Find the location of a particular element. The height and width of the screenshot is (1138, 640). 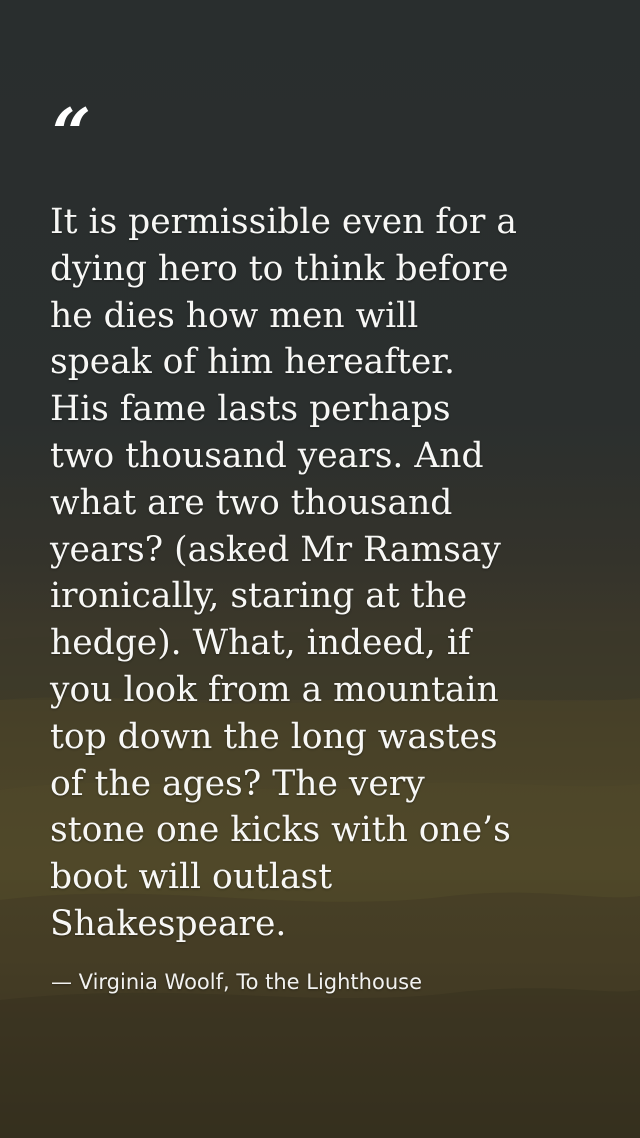

quote-attribution: — Virginia Woolf, To the Lighthouse is located at coordinates (236, 982).